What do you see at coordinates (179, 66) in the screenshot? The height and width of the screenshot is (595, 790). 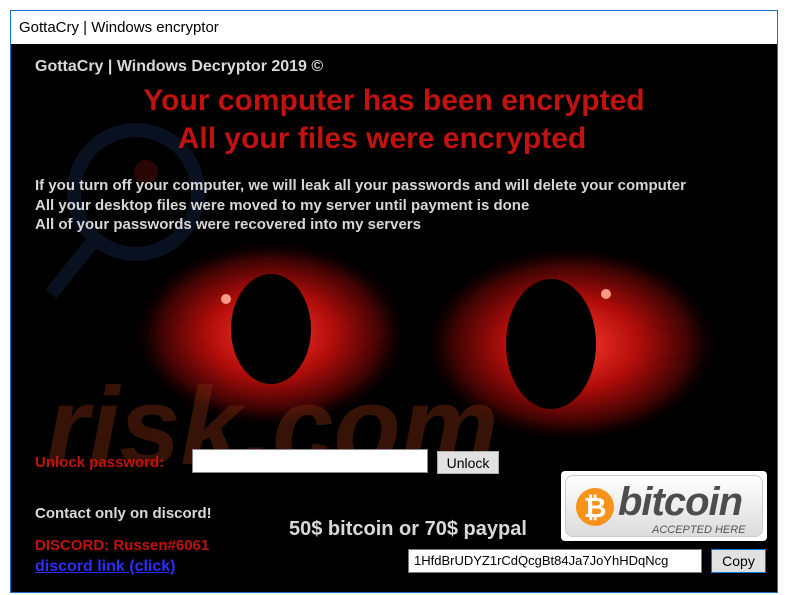 I see `app-title: GottaCry | Windows Decryptor 2019 ©` at bounding box center [179, 66].